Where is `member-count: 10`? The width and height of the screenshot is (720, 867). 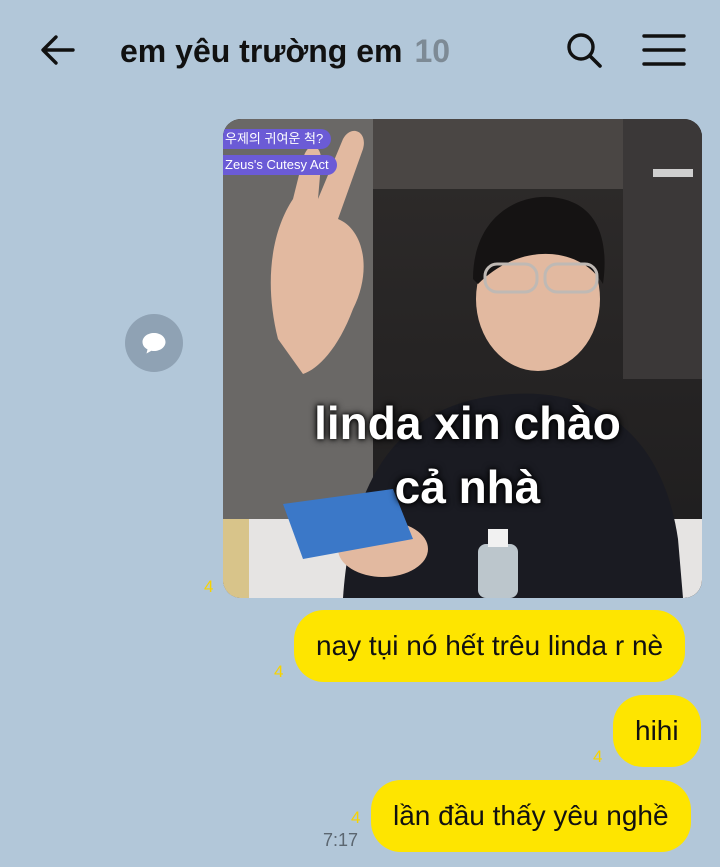 member-count: 10 is located at coordinates (432, 50).